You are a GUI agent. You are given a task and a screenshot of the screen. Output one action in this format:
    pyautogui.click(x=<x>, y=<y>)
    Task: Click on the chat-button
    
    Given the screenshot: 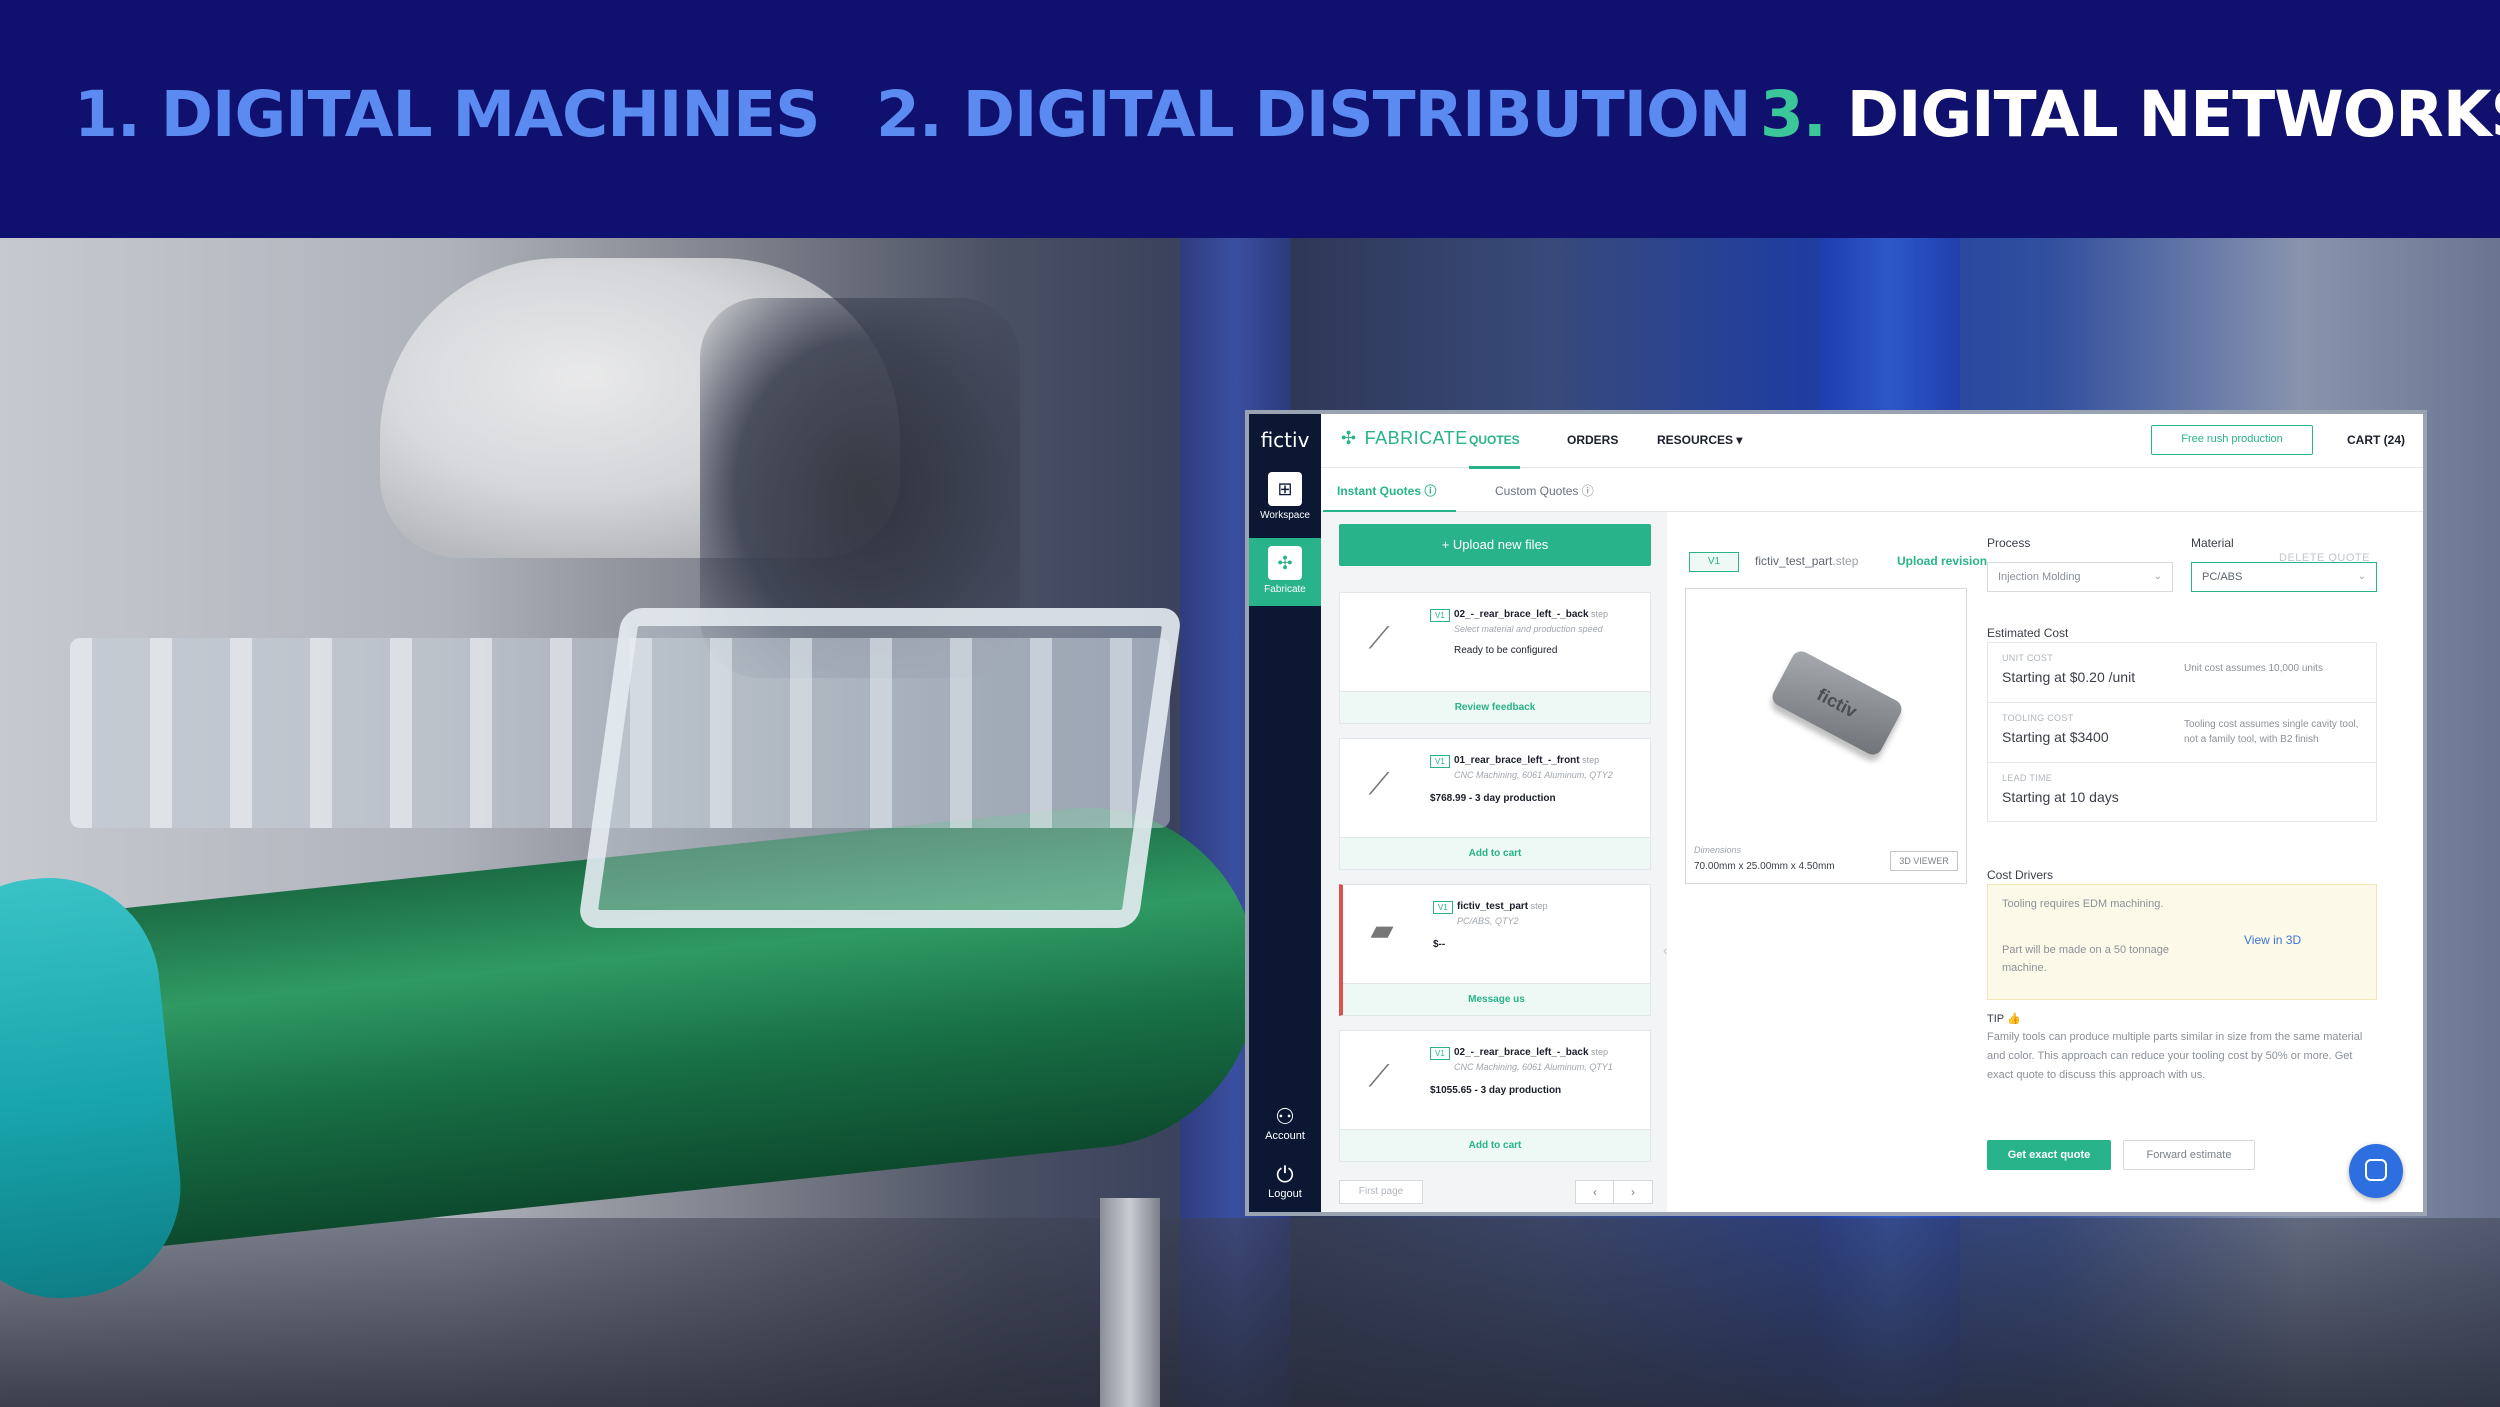 What is the action you would take?
    pyautogui.click(x=2376, y=1171)
    